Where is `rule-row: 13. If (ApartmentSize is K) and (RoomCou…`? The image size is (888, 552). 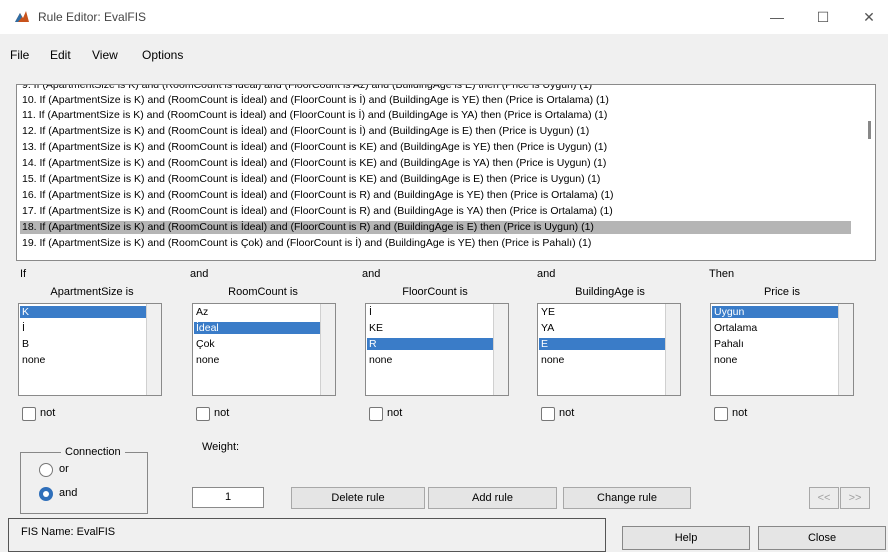
rule-row: 13. If (ApartmentSize is K) and (RoomCou… is located at coordinates (435, 147).